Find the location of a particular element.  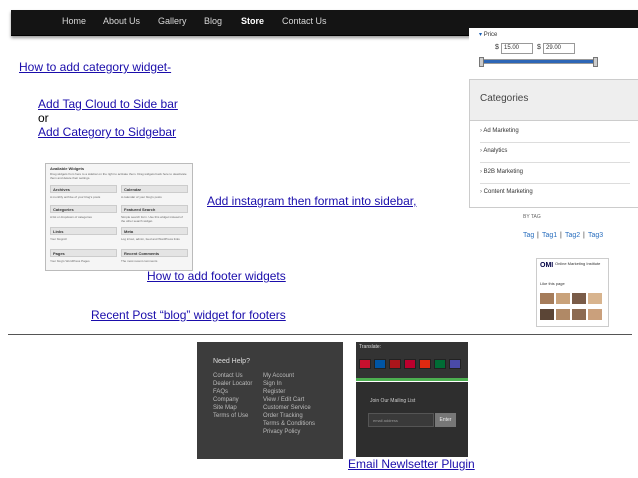

footer-link: Customer Service is located at coordinates (287, 408).